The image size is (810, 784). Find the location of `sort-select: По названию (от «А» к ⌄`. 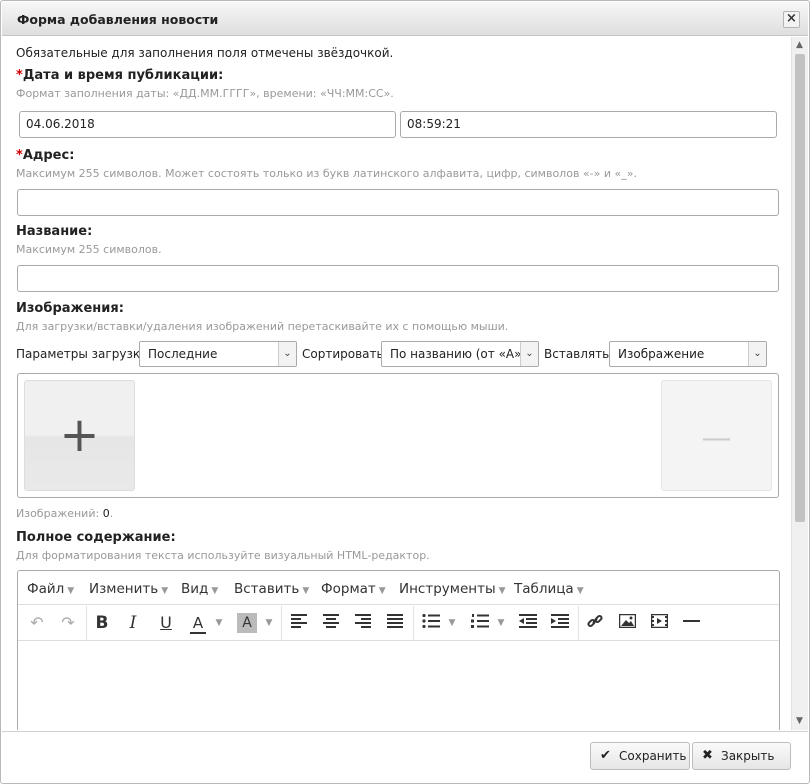

sort-select: По названию (от «А» к ⌄ is located at coordinates (460, 354).